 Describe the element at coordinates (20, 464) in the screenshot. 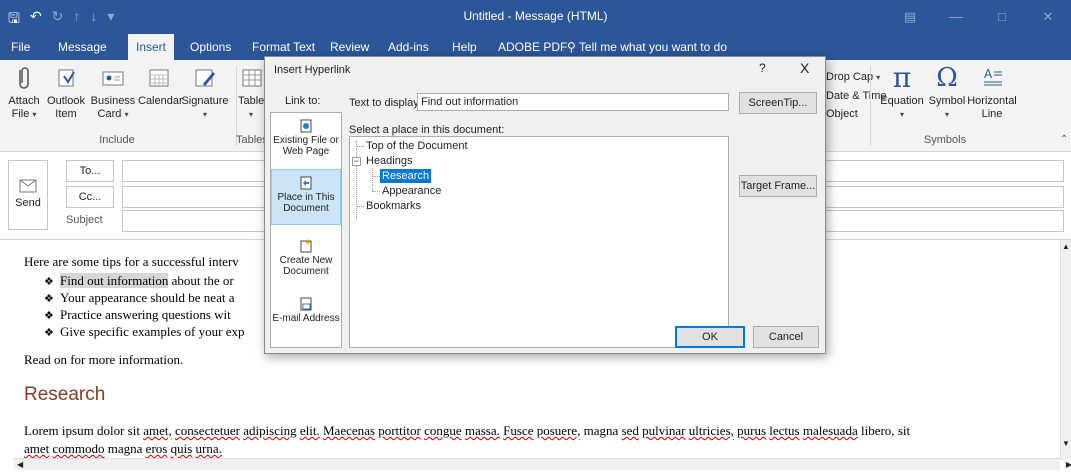

I see `scroll-left-icon: ◀` at that location.